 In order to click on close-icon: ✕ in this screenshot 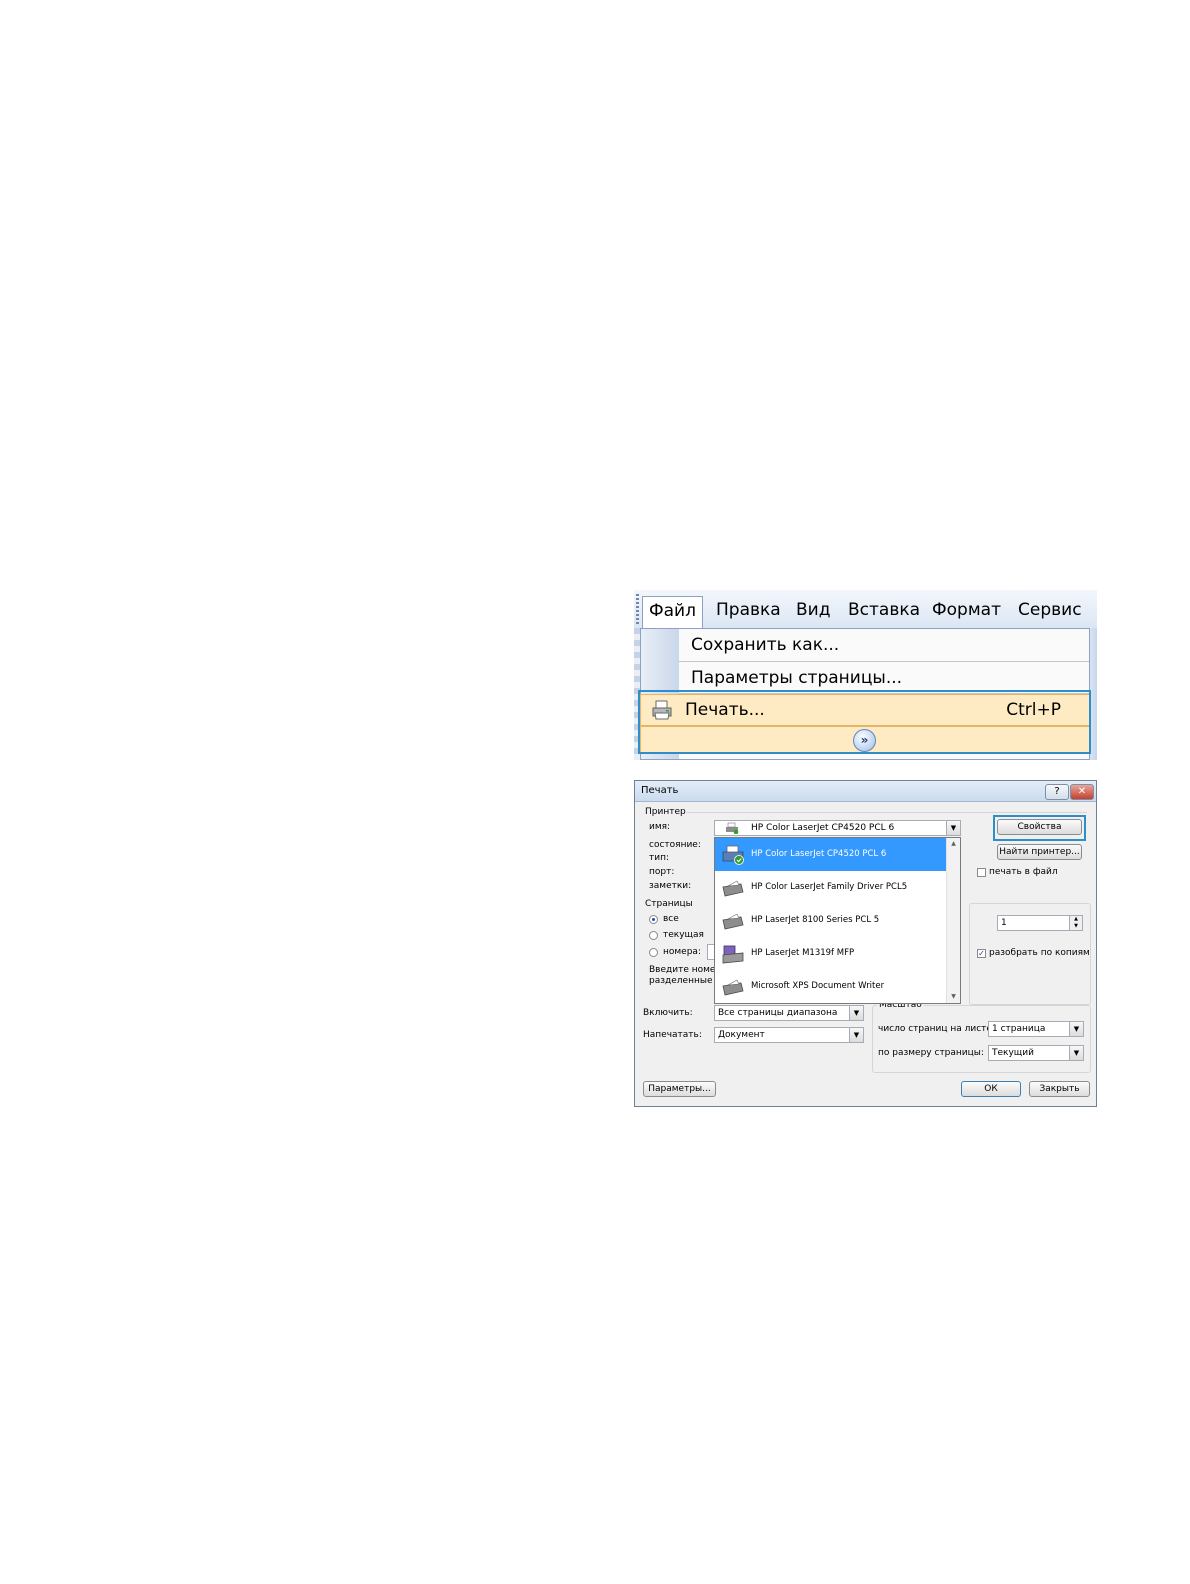, I will do `click(1082, 792)`.